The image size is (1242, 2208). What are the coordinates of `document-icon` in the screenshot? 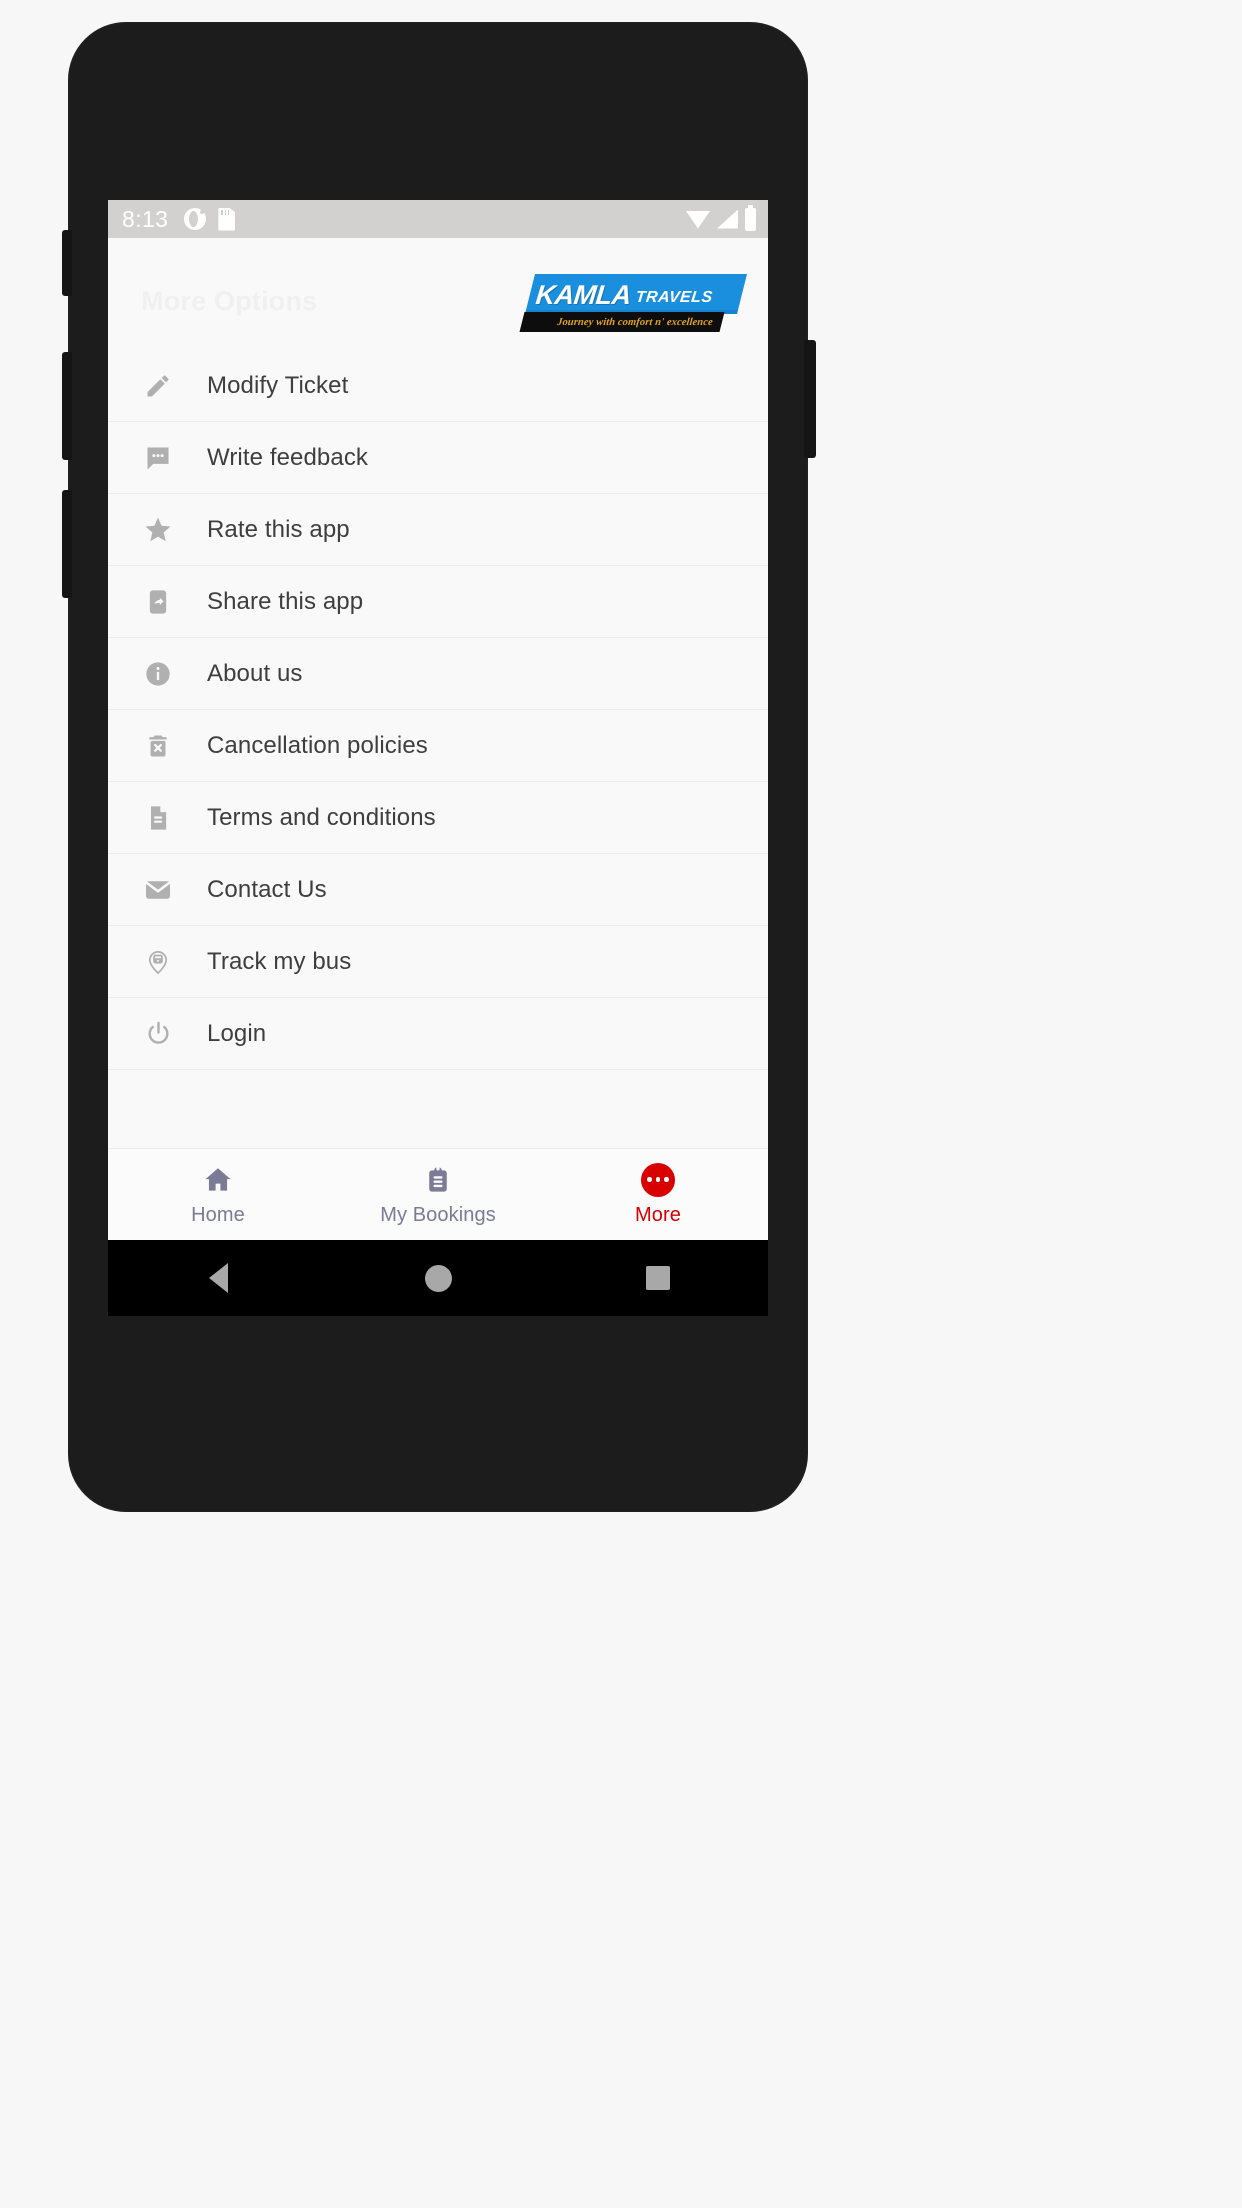 It's located at (158, 818).